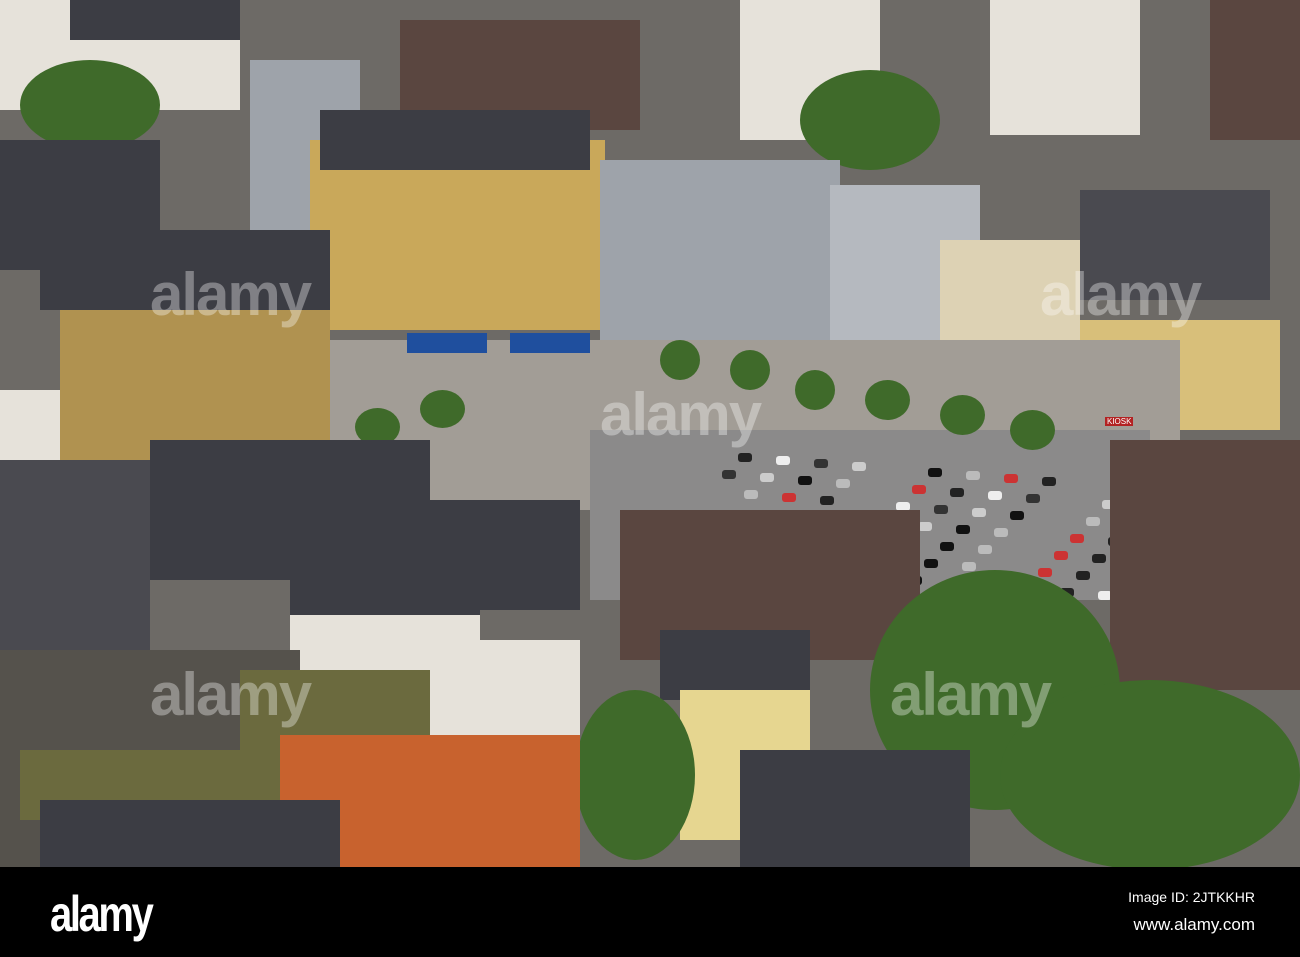  Describe the element at coordinates (720, 260) in the screenshot. I see `office-building` at that location.